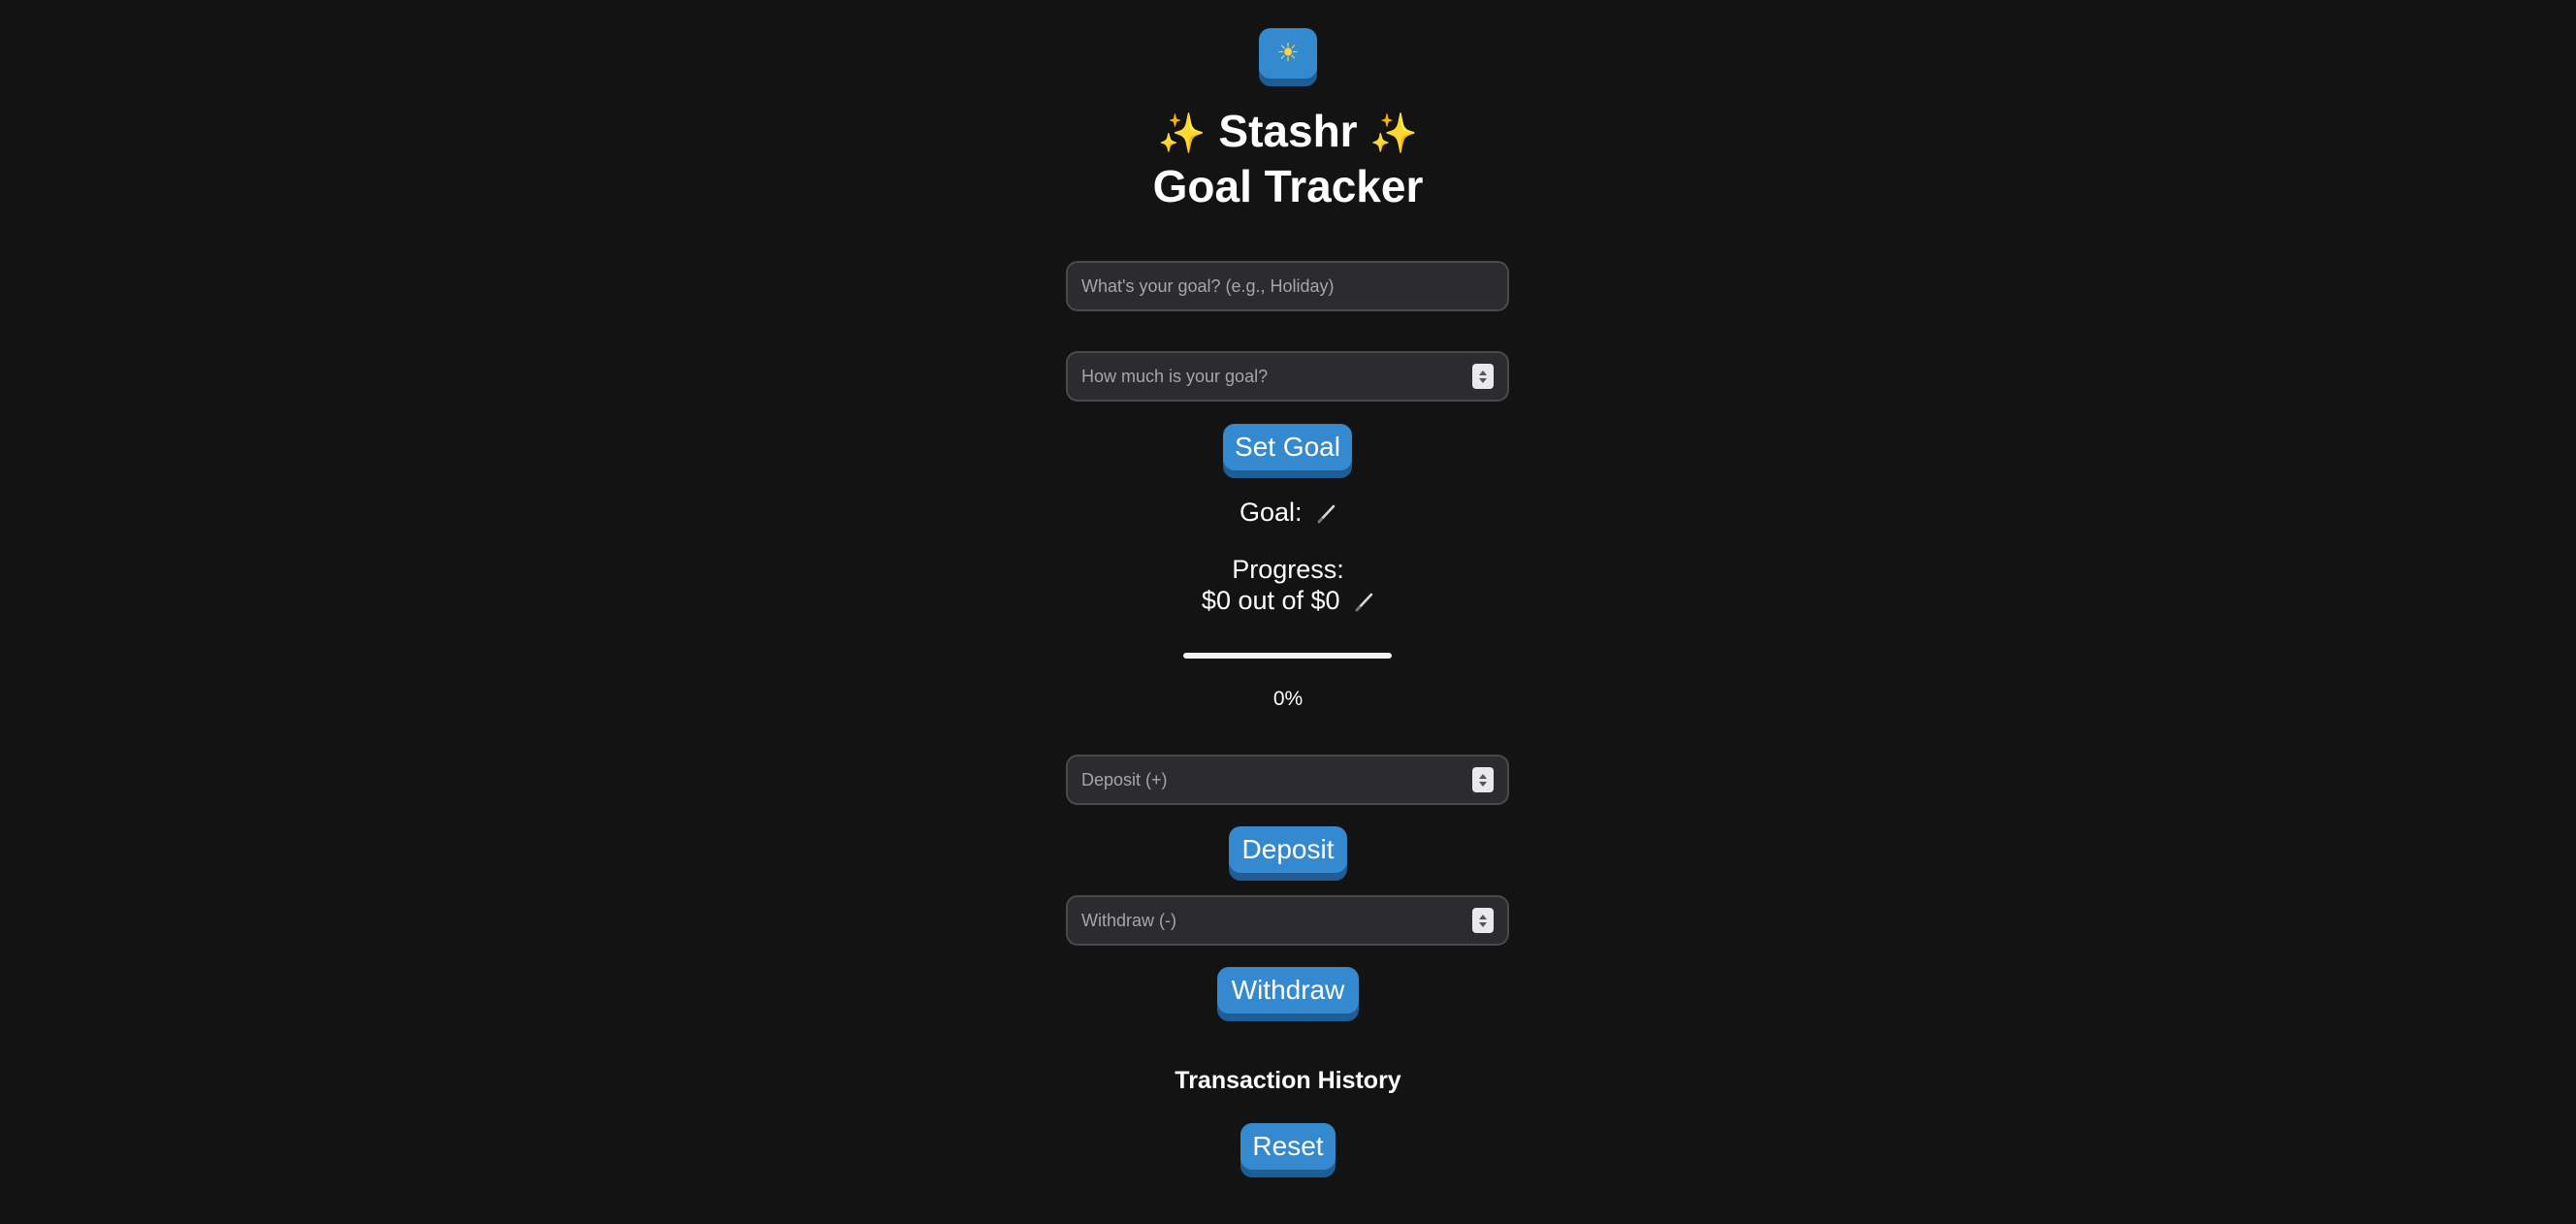 The image size is (2576, 1224). Describe the element at coordinates (1270, 780) in the screenshot. I see `deposit-input` at that location.